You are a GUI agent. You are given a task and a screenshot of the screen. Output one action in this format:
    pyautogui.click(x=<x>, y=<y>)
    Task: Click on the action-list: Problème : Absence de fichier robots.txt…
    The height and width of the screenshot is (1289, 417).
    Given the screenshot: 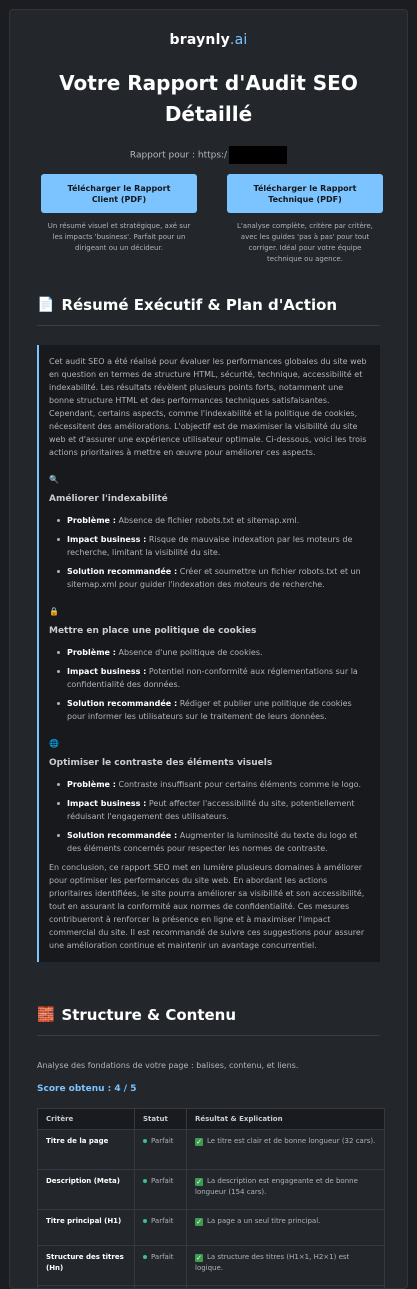 What is the action you would take?
    pyautogui.click(x=209, y=552)
    